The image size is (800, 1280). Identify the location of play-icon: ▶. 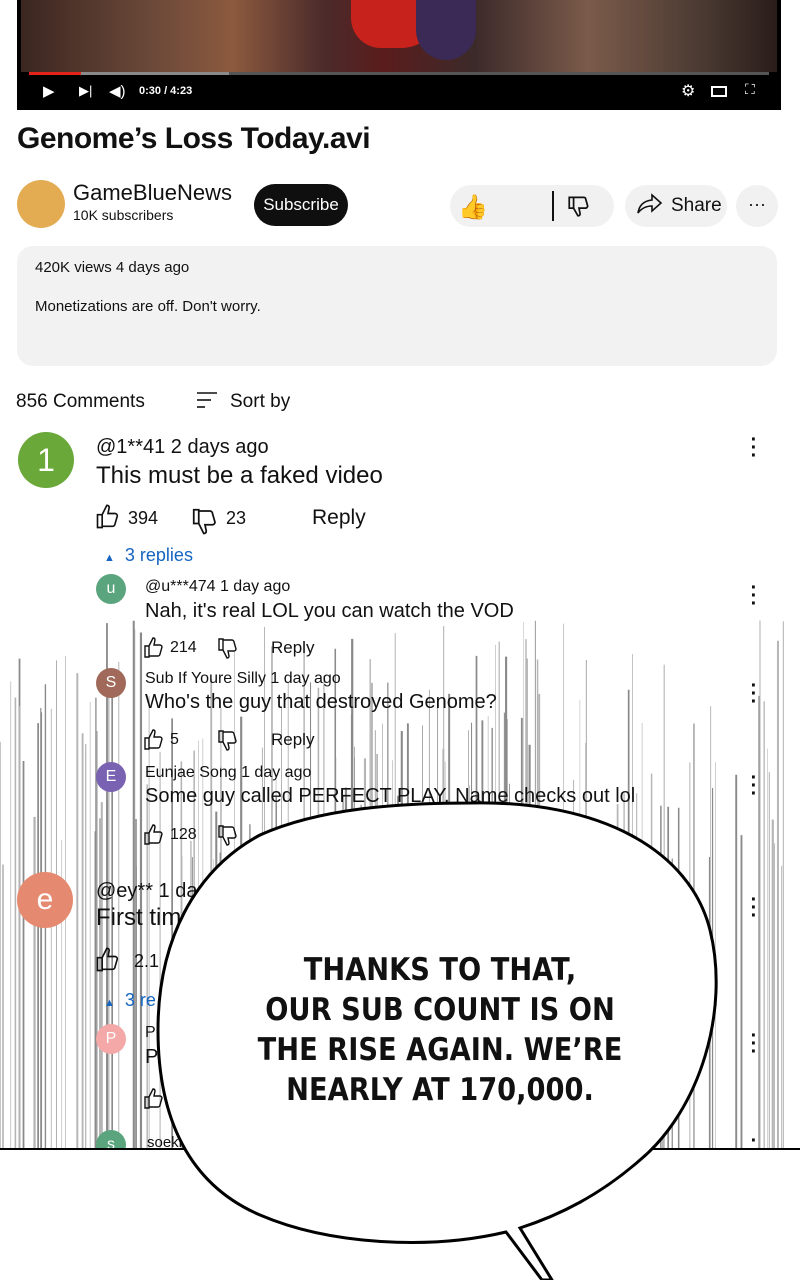
(49, 91).